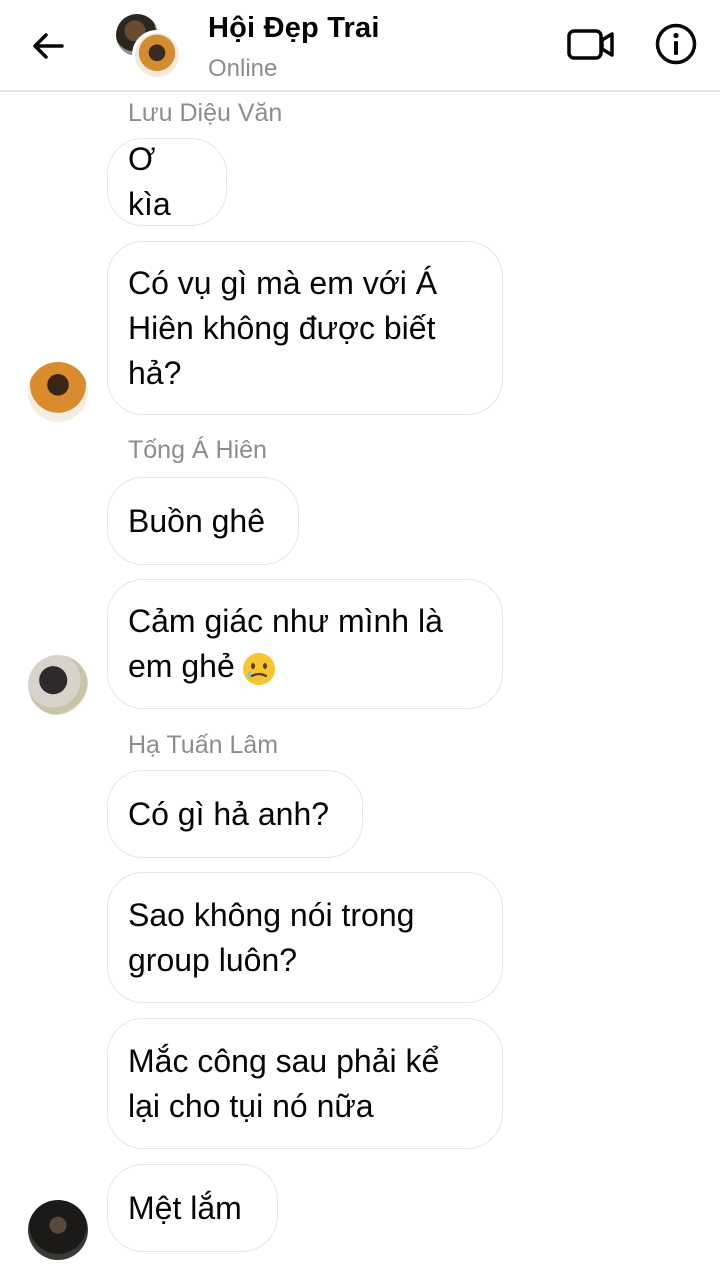 This screenshot has height=1266, width=720. I want to click on group-avatar, so click(149, 47).